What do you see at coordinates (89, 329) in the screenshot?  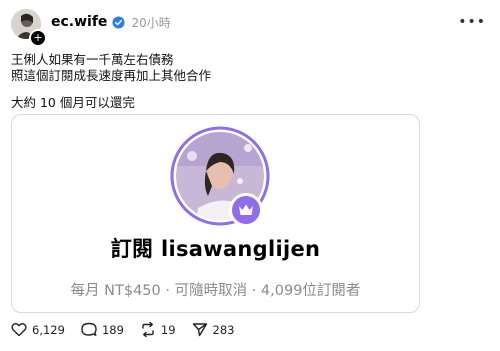 I see `comment-icon` at bounding box center [89, 329].